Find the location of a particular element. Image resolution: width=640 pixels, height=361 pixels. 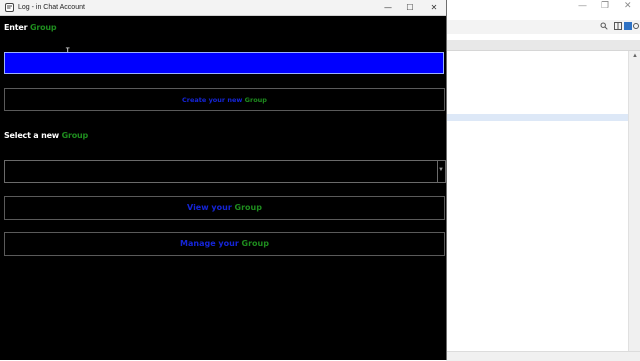

close-button: ✕ is located at coordinates (434, 7).